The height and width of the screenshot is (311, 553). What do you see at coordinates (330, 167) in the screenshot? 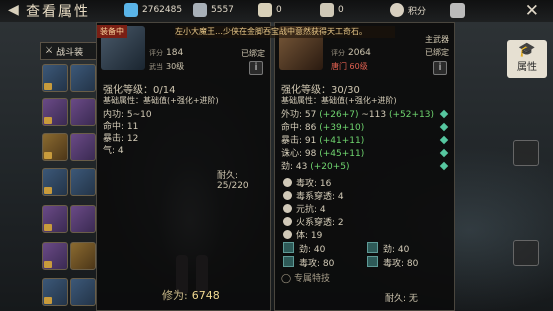
I see `attr-bonus: (+20+5)` at bounding box center [330, 167].